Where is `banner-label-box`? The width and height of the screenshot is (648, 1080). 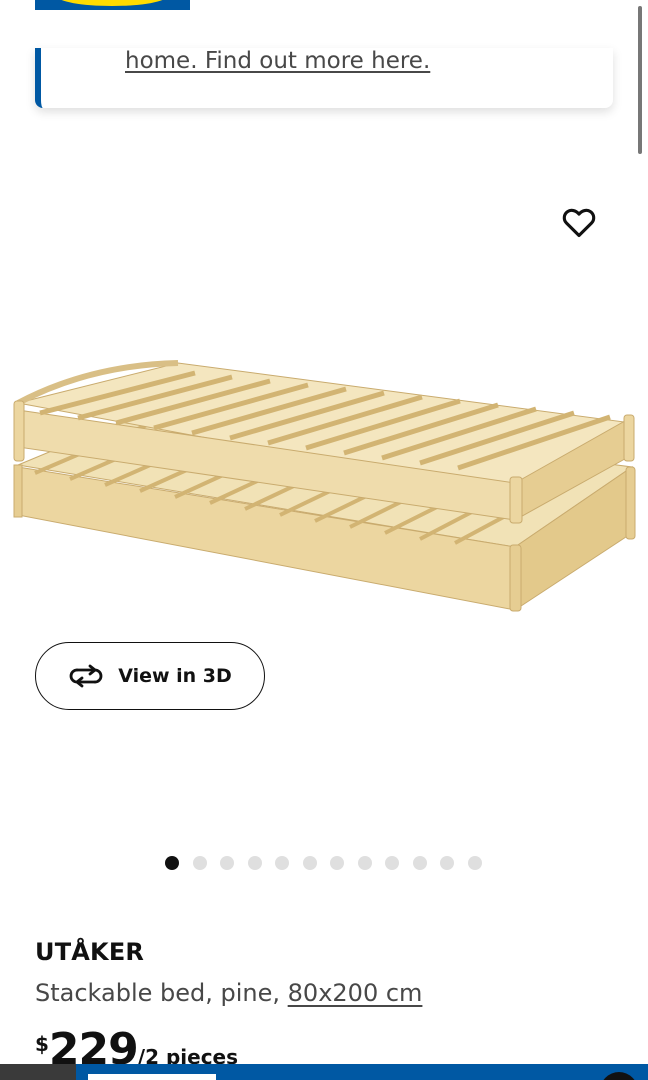 banner-label-box is located at coordinates (152, 1077).